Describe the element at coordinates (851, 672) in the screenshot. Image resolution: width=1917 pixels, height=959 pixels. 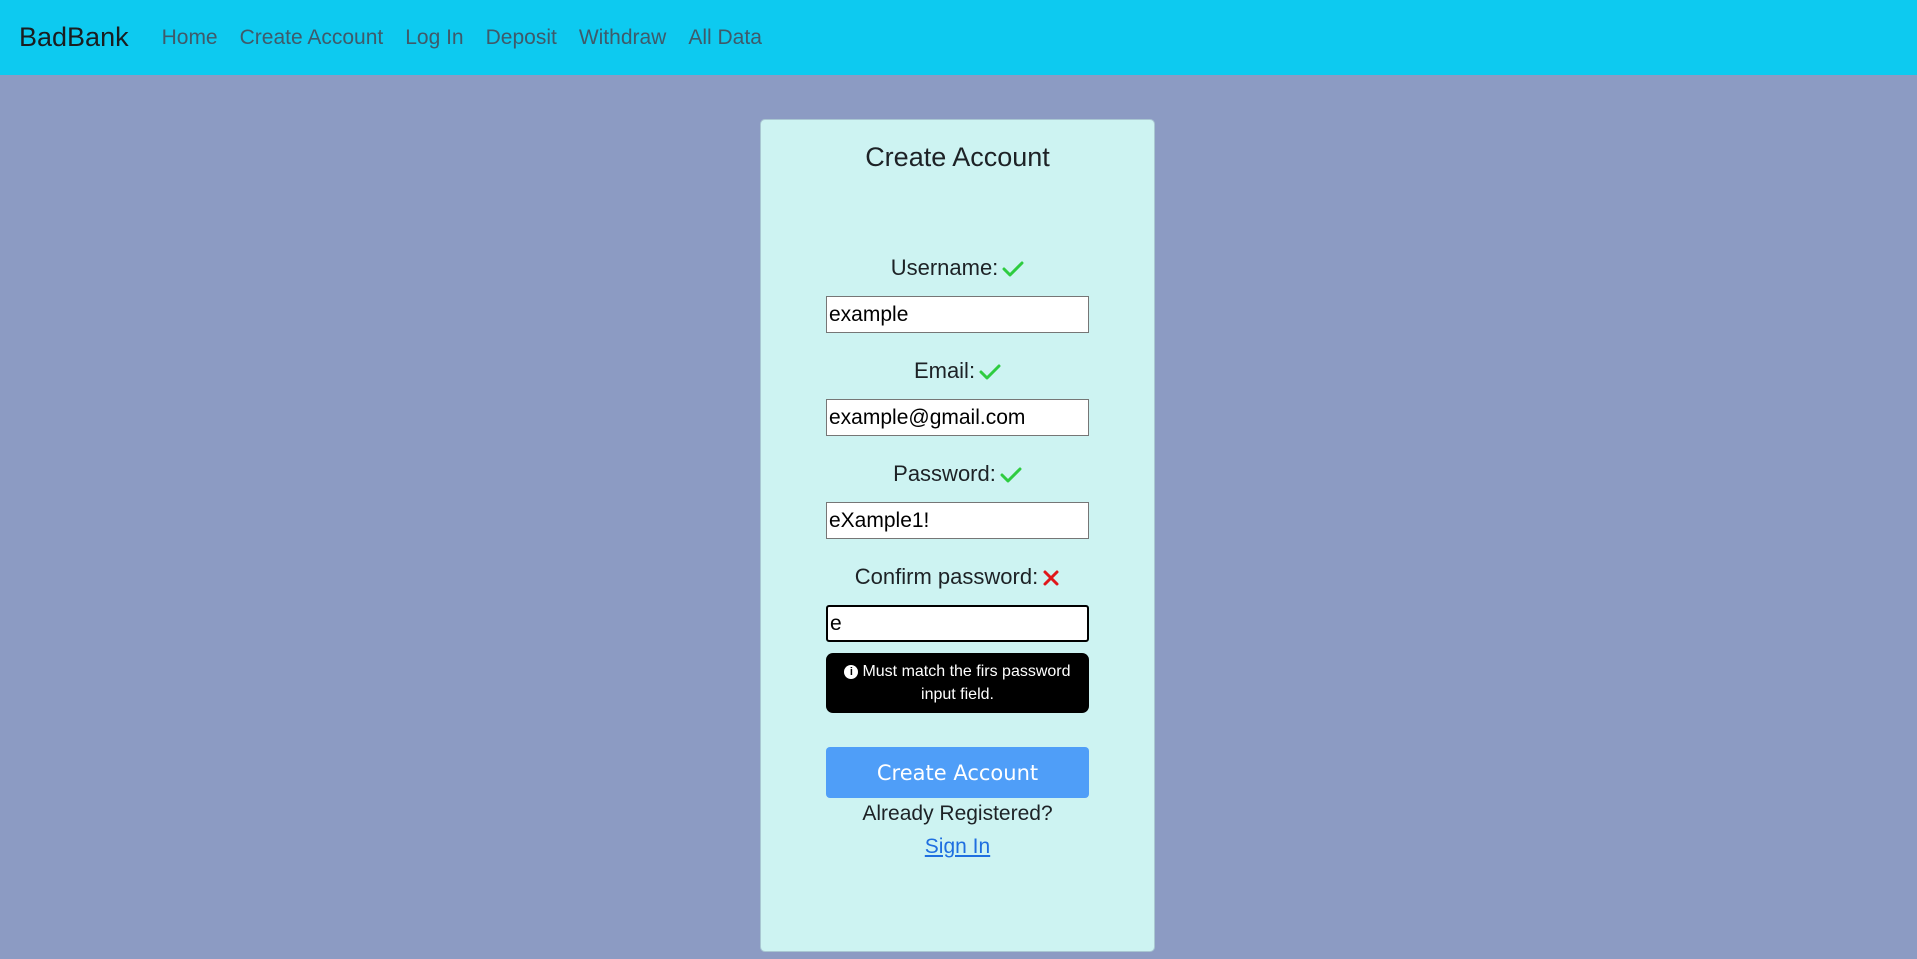
I see `info-icon: i` at that location.